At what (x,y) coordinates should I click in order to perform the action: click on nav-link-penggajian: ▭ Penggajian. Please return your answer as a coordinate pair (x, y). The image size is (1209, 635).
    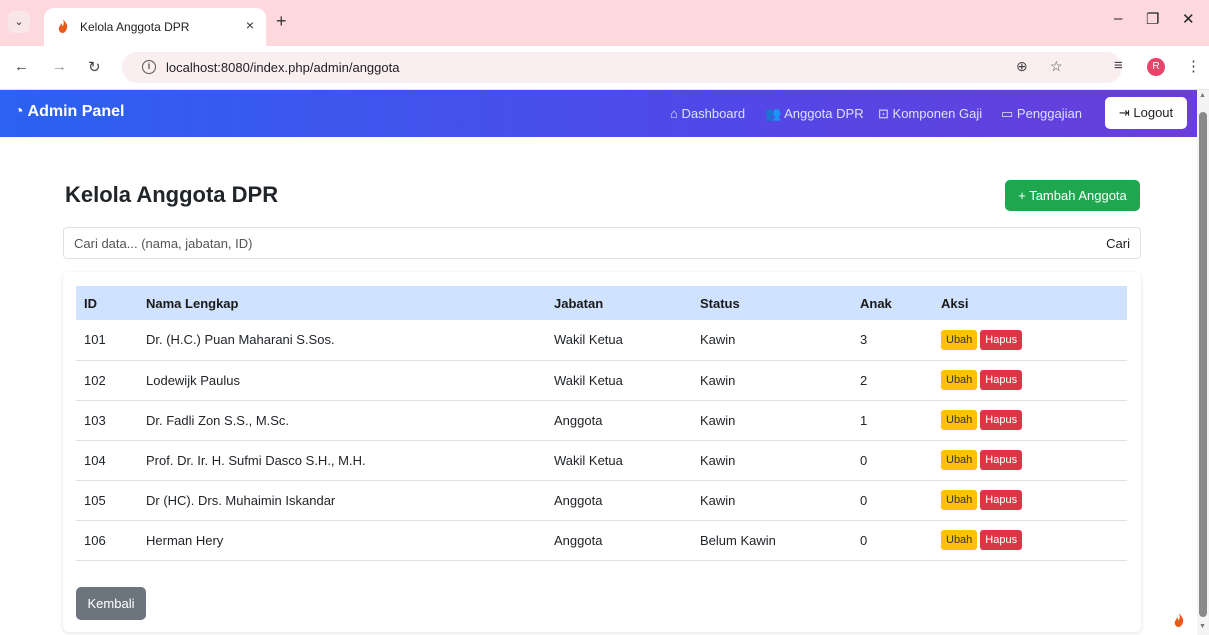
    Looking at the image, I should click on (1041, 114).